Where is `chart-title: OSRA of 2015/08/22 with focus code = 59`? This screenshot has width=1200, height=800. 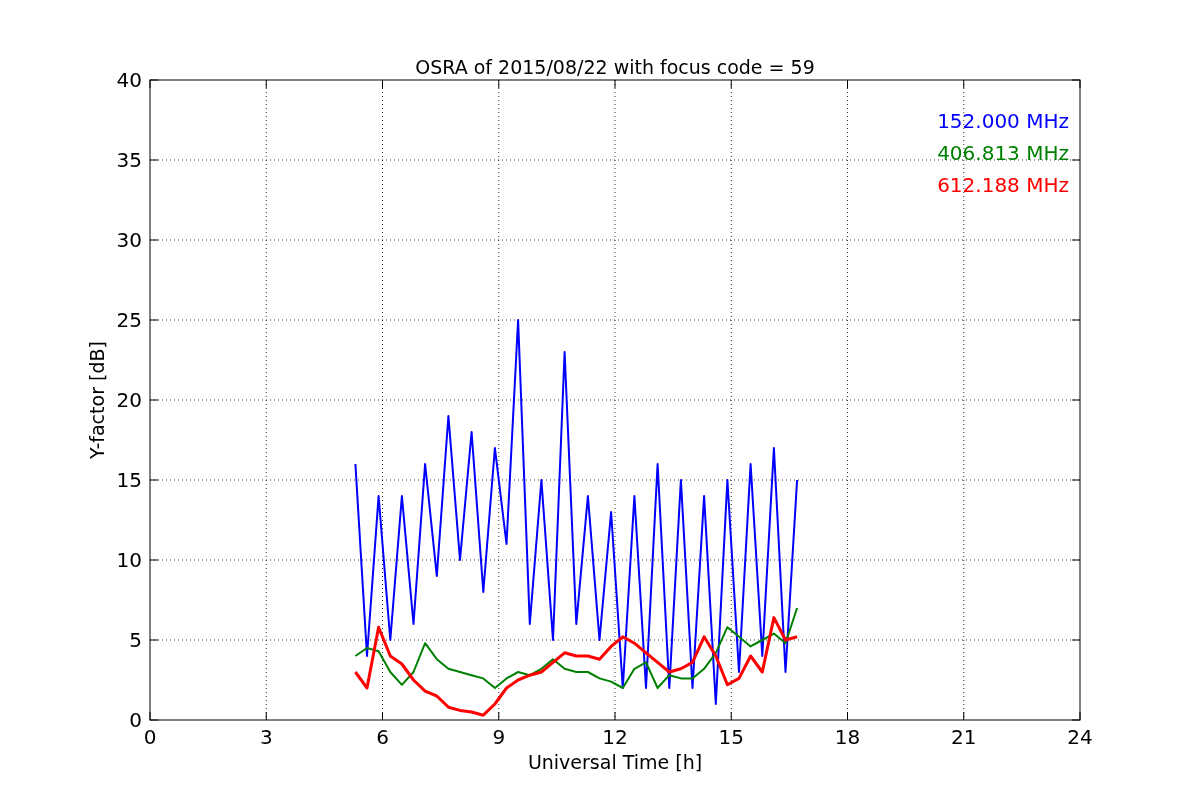
chart-title: OSRA of 2015/08/22 with focus code = 59 is located at coordinates (615, 67).